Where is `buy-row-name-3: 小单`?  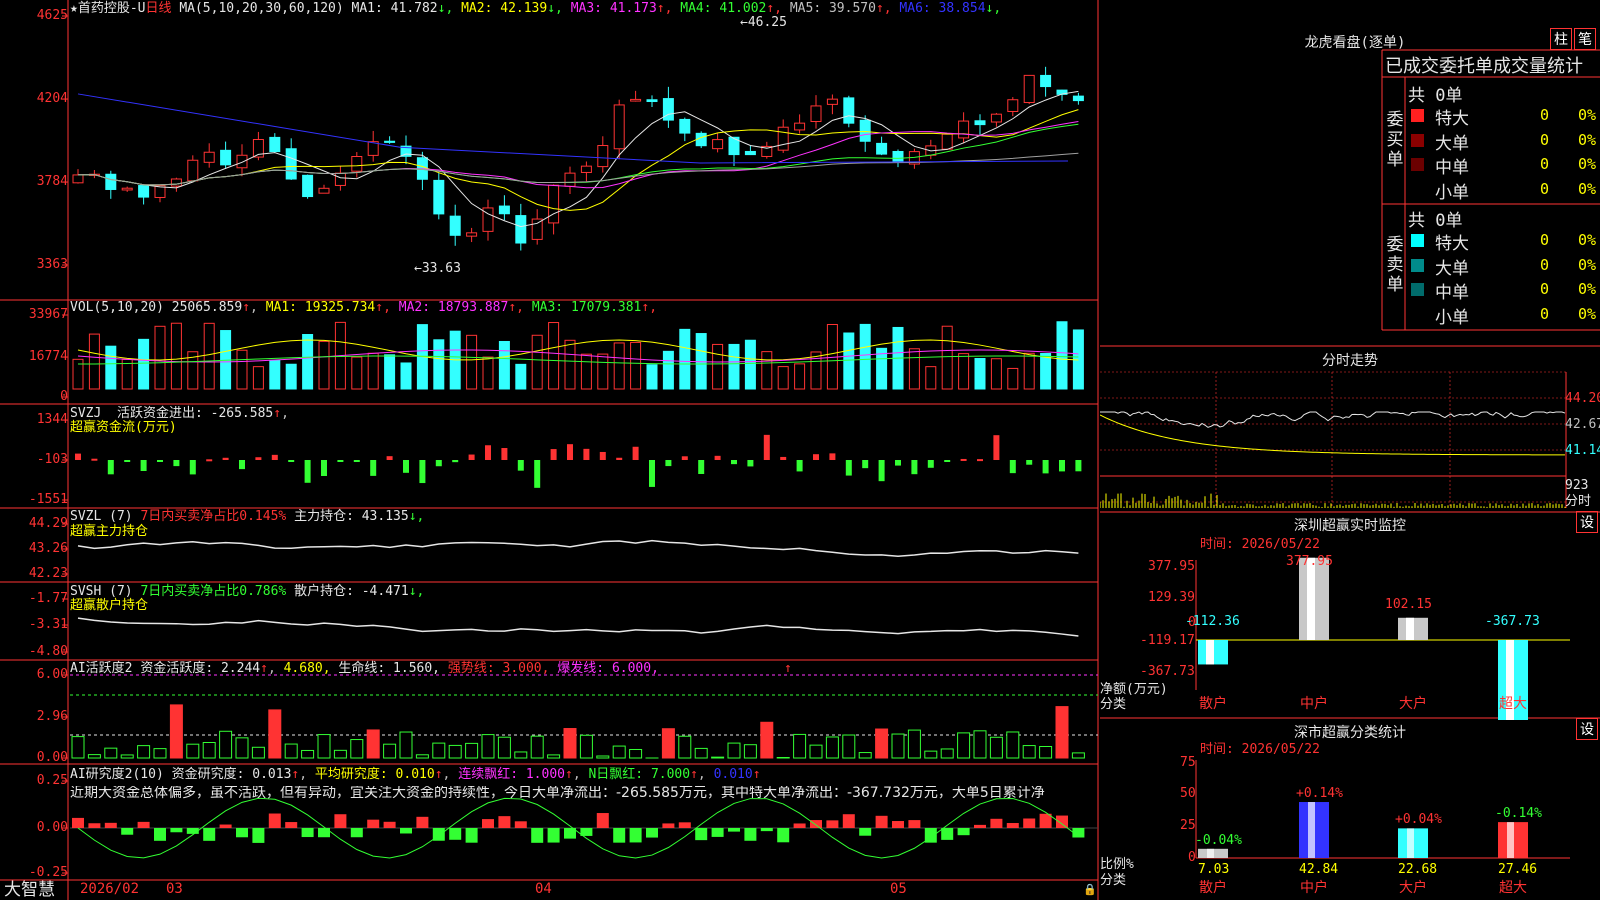 buy-row-name-3: 小单 is located at coordinates (1452, 192).